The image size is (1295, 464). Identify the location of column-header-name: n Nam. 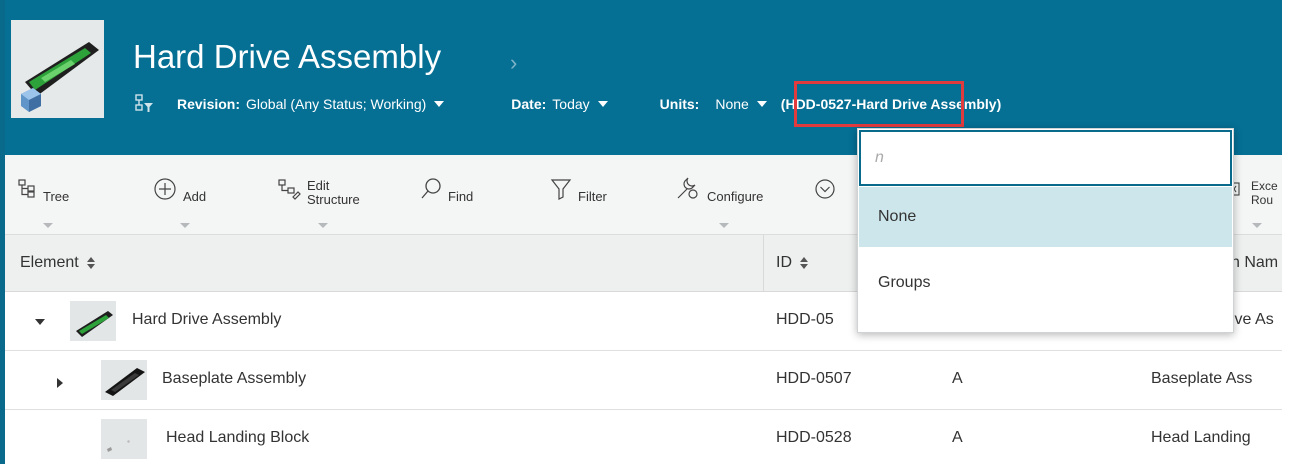
(1254, 263).